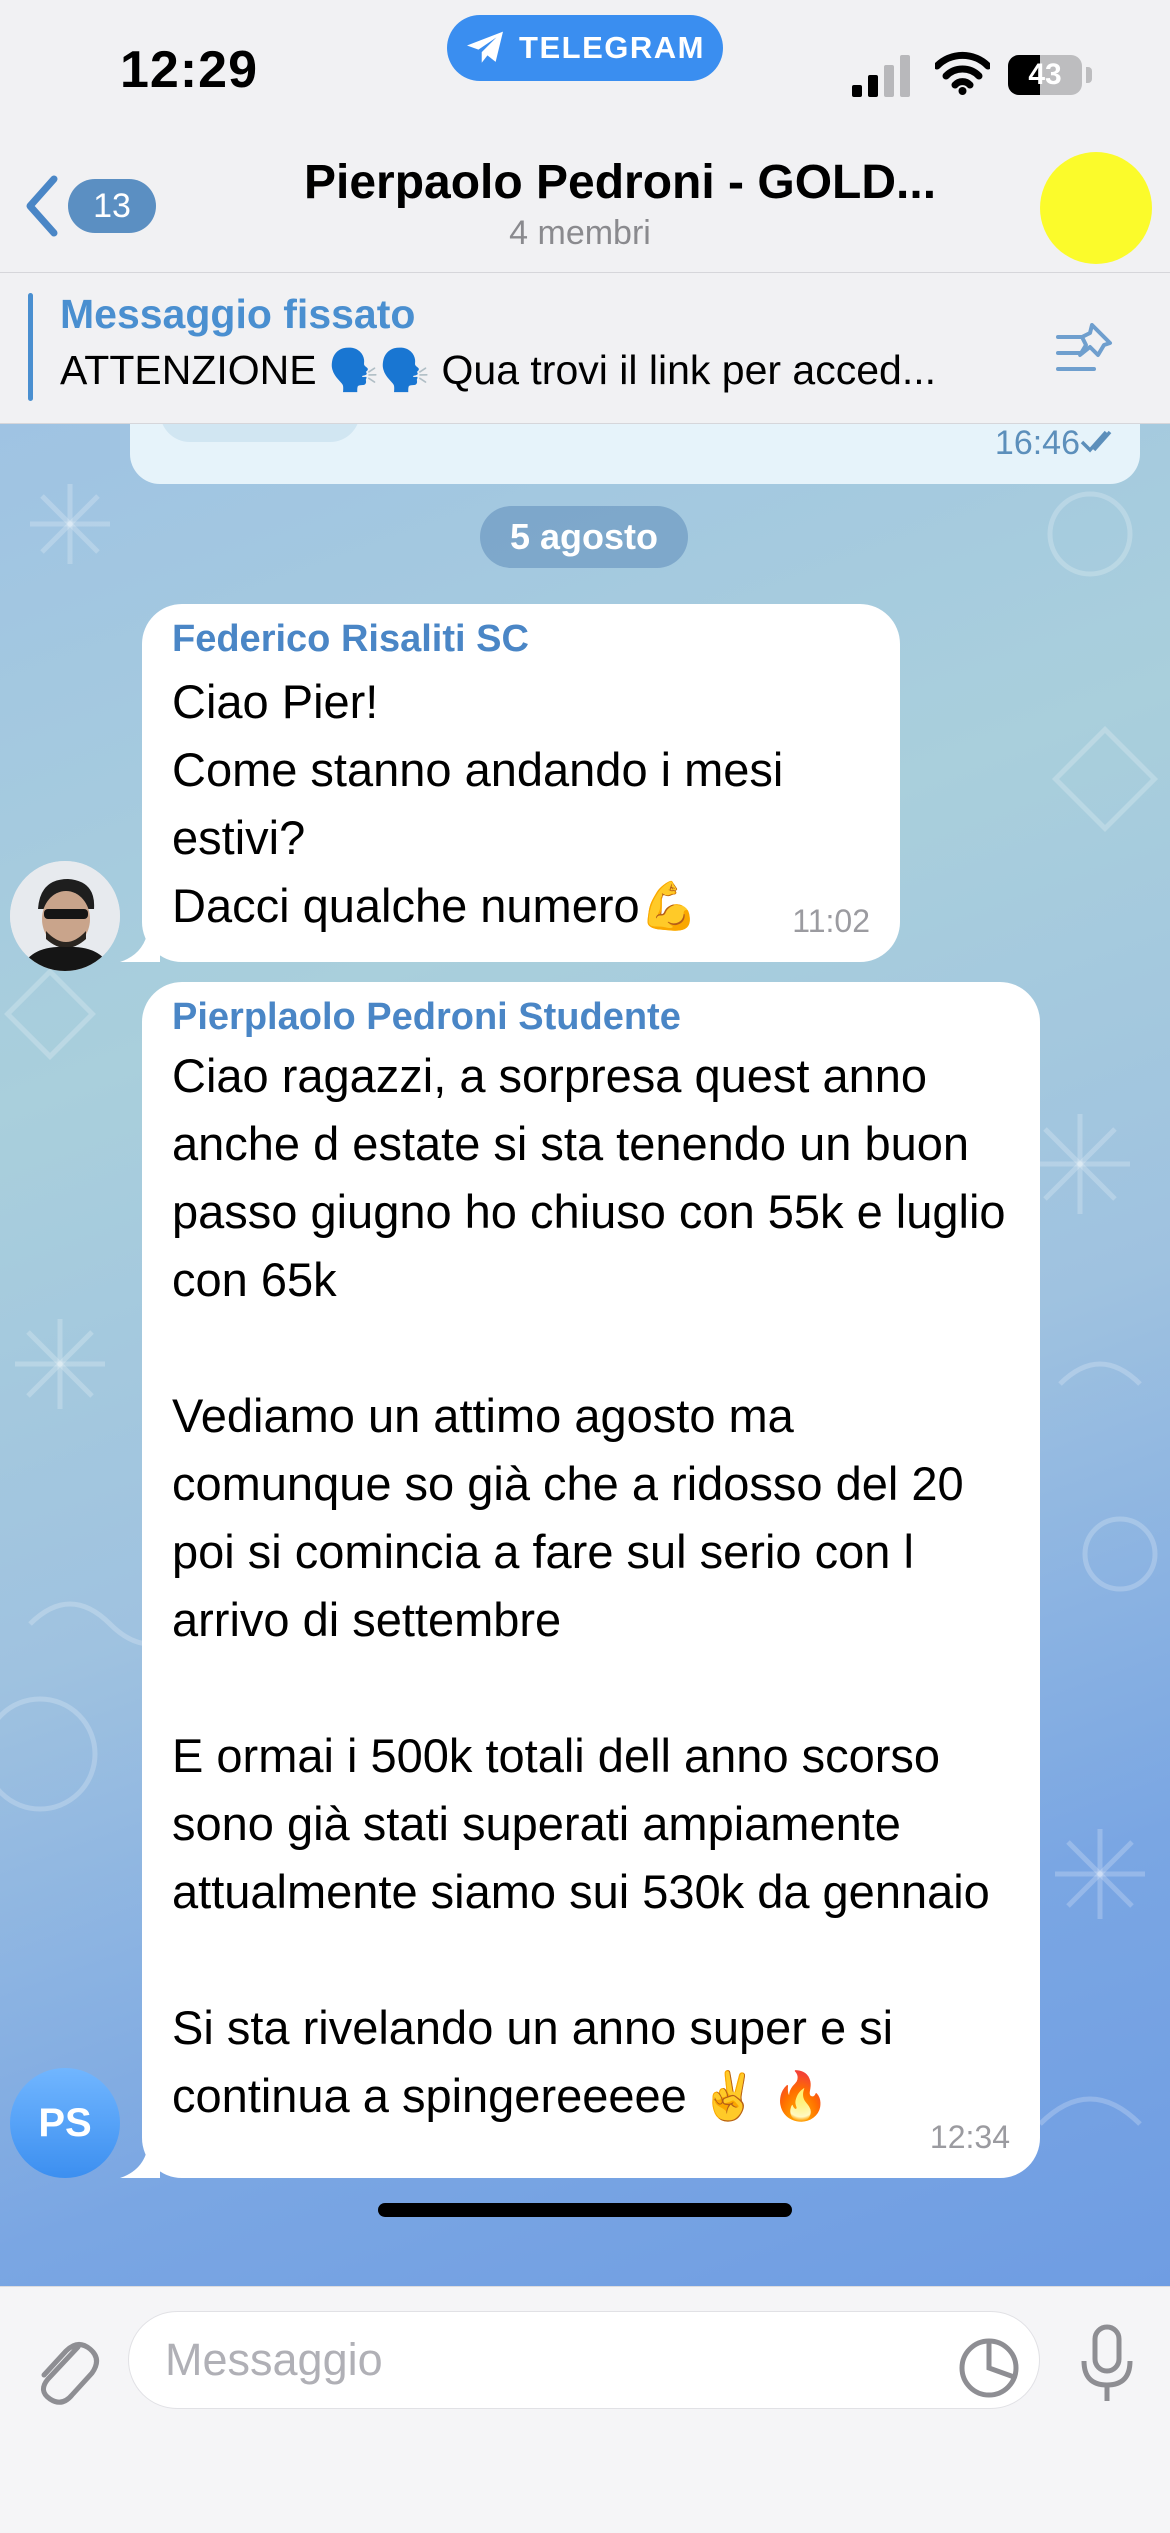 The width and height of the screenshot is (1170, 2533). I want to click on status-bar: 12:29 TELEGRAM 43, so click(585, 75).